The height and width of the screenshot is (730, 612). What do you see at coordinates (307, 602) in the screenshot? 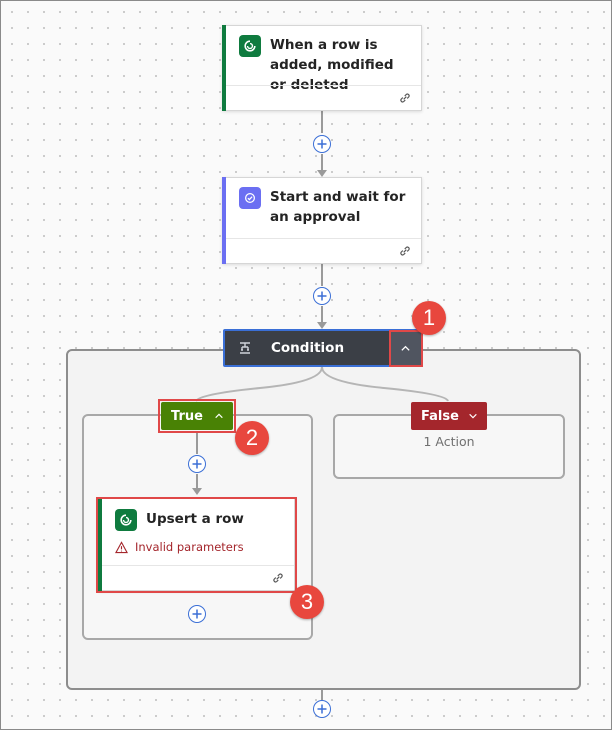
I see `callout-badge-3: 3` at bounding box center [307, 602].